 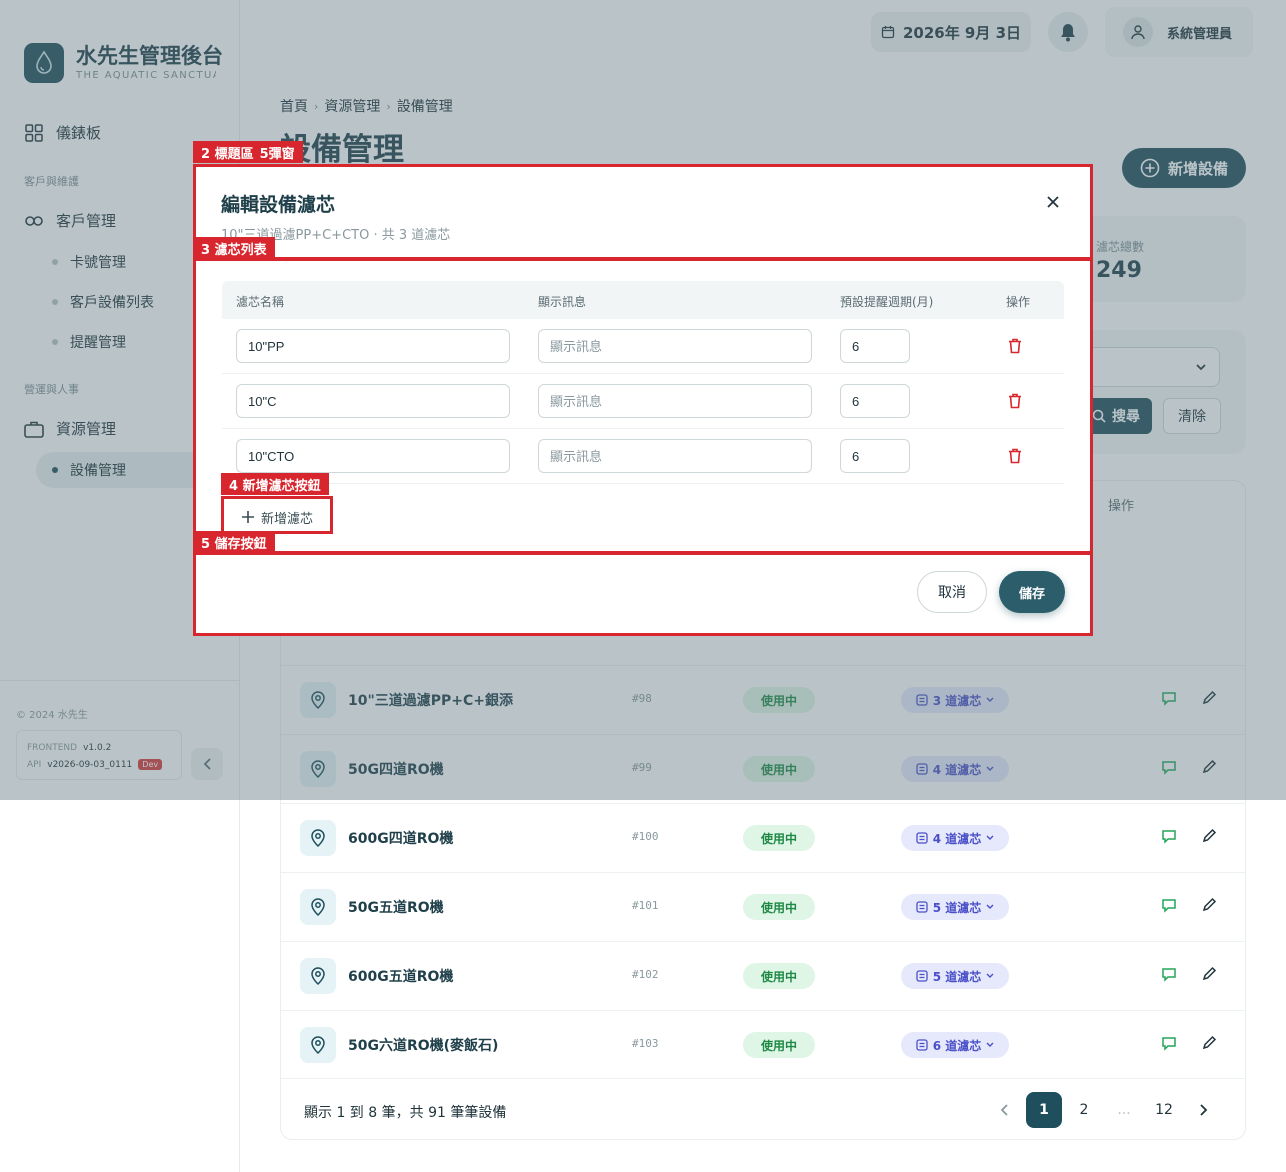 What do you see at coordinates (562, 302) in the screenshot?
I see `col-display-message: 顯示訊息` at bounding box center [562, 302].